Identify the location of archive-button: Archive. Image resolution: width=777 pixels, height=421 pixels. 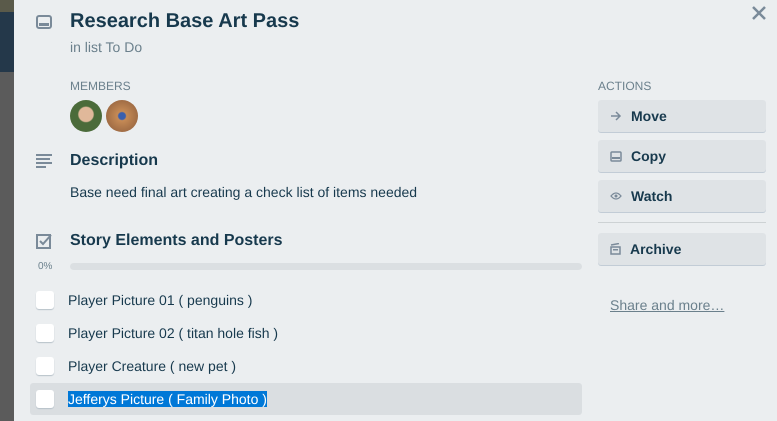
(682, 249).